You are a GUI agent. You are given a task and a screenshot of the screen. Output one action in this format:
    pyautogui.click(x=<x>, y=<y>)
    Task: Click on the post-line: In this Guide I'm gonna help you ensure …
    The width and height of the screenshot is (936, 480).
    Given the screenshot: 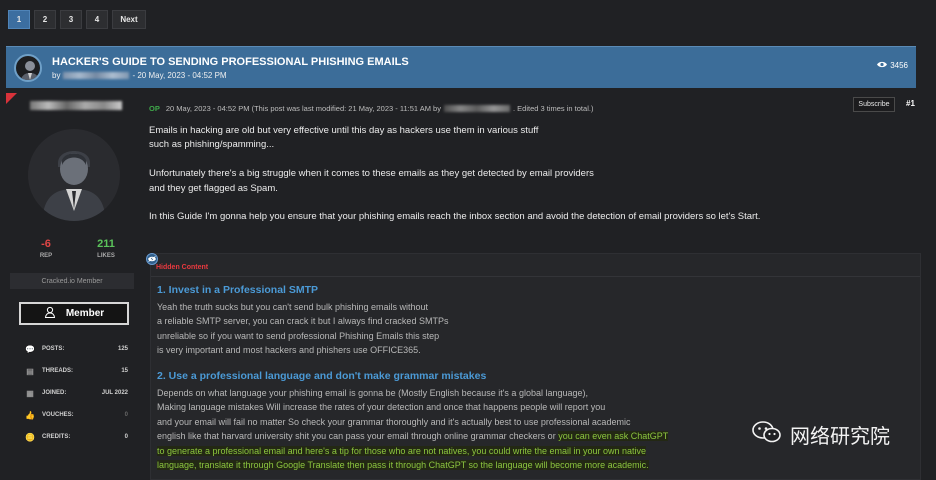 What is the action you would take?
    pyautogui.click(x=455, y=217)
    